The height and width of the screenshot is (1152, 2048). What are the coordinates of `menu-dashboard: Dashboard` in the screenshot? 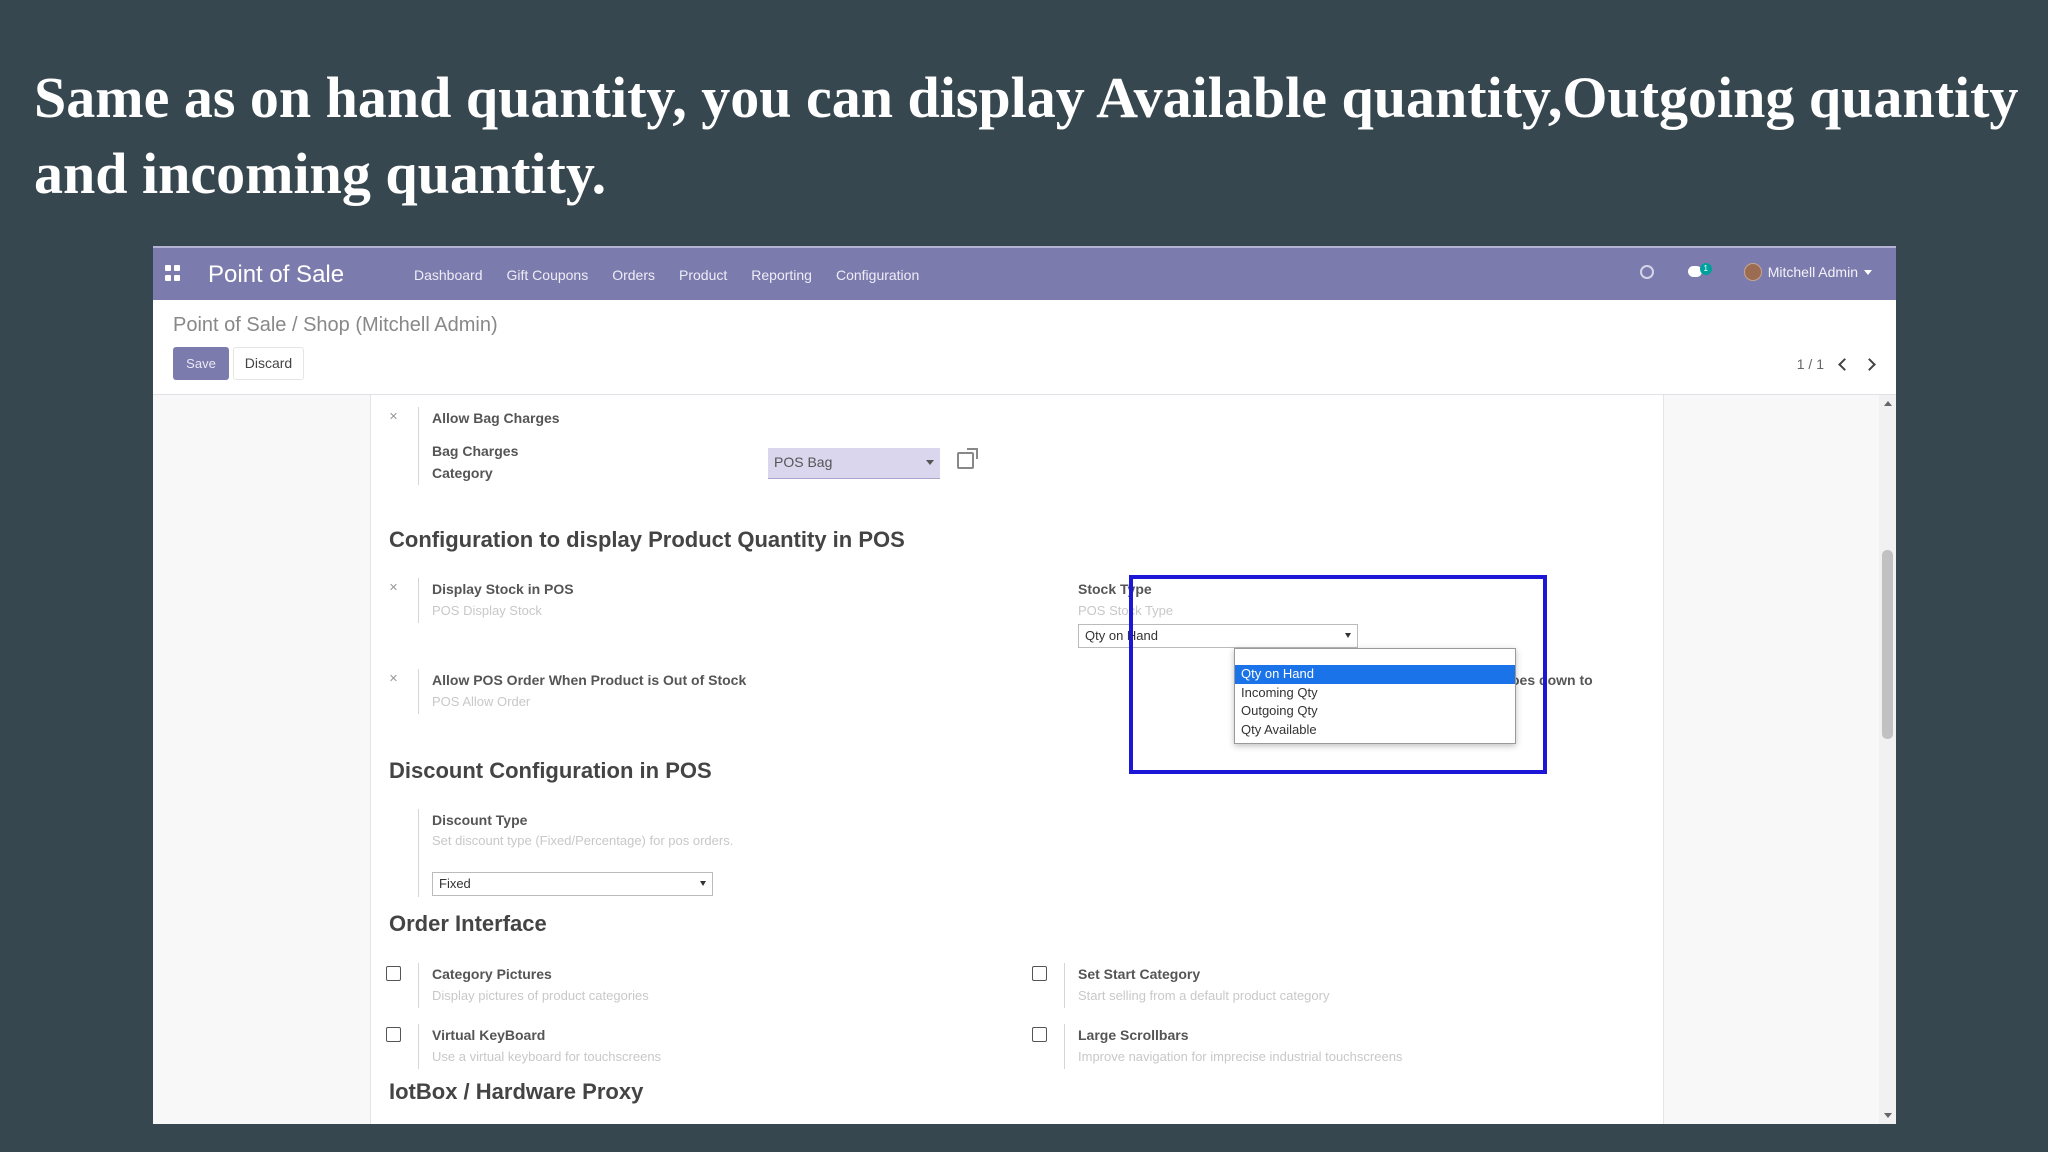 It's located at (448, 275).